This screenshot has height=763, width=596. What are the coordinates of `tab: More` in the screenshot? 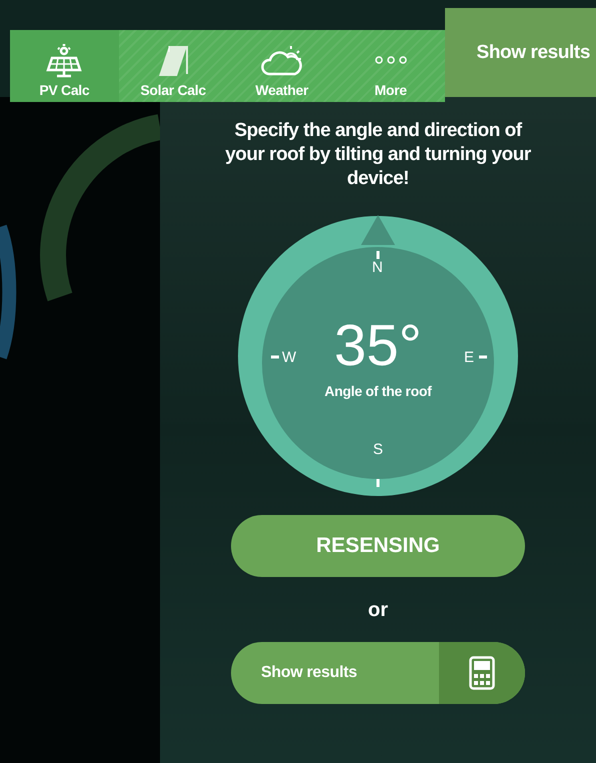 It's located at (390, 66).